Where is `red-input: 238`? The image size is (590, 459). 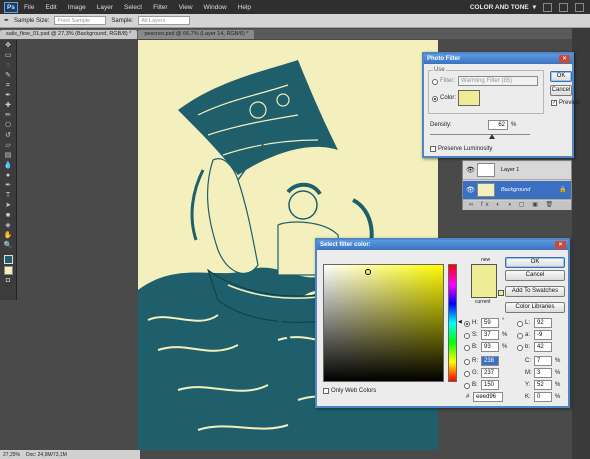 red-input: 238 is located at coordinates (490, 361).